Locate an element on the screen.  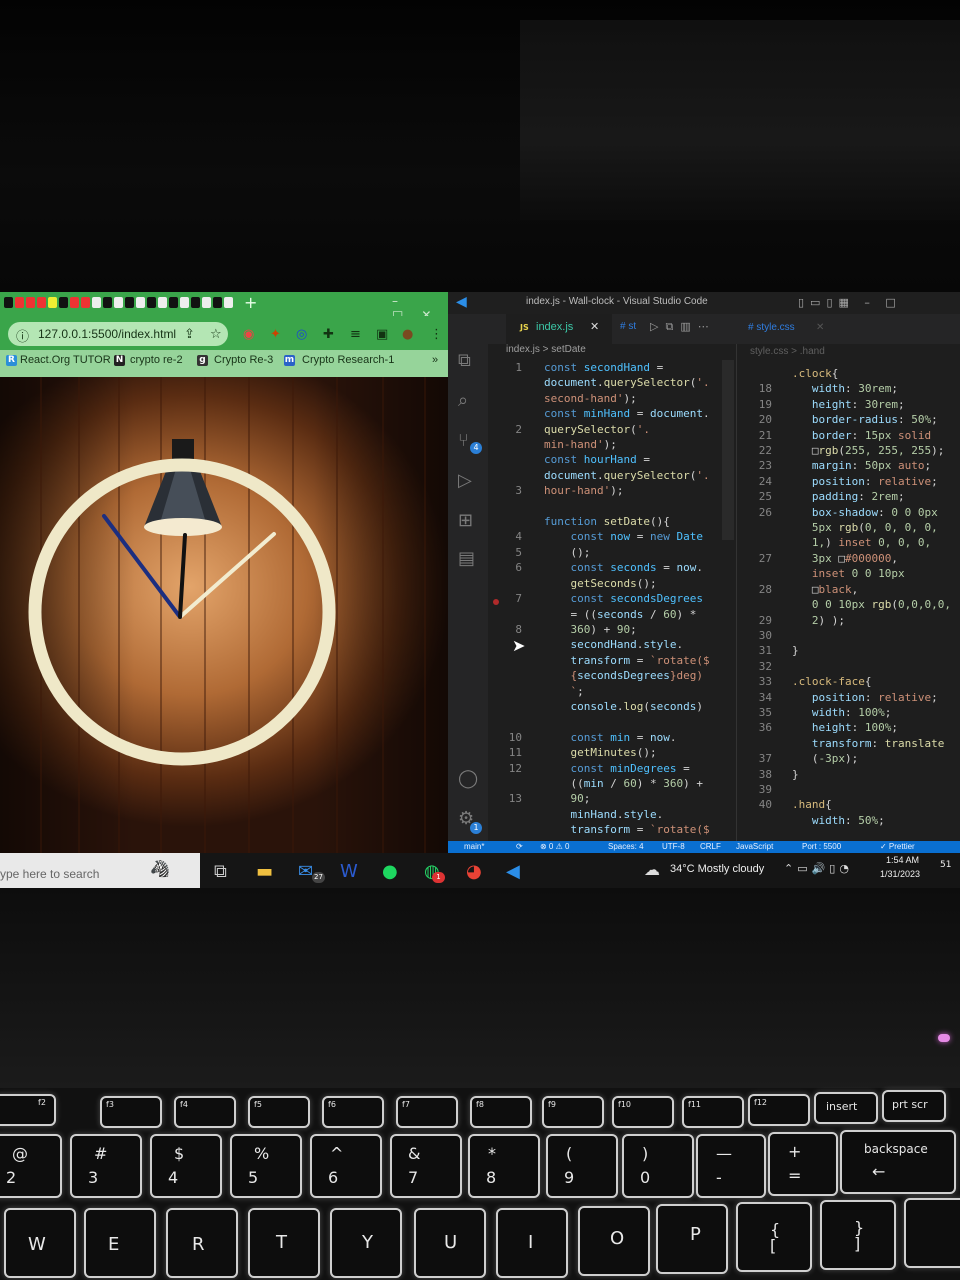
key-t: T is located at coordinates (284, 1243).